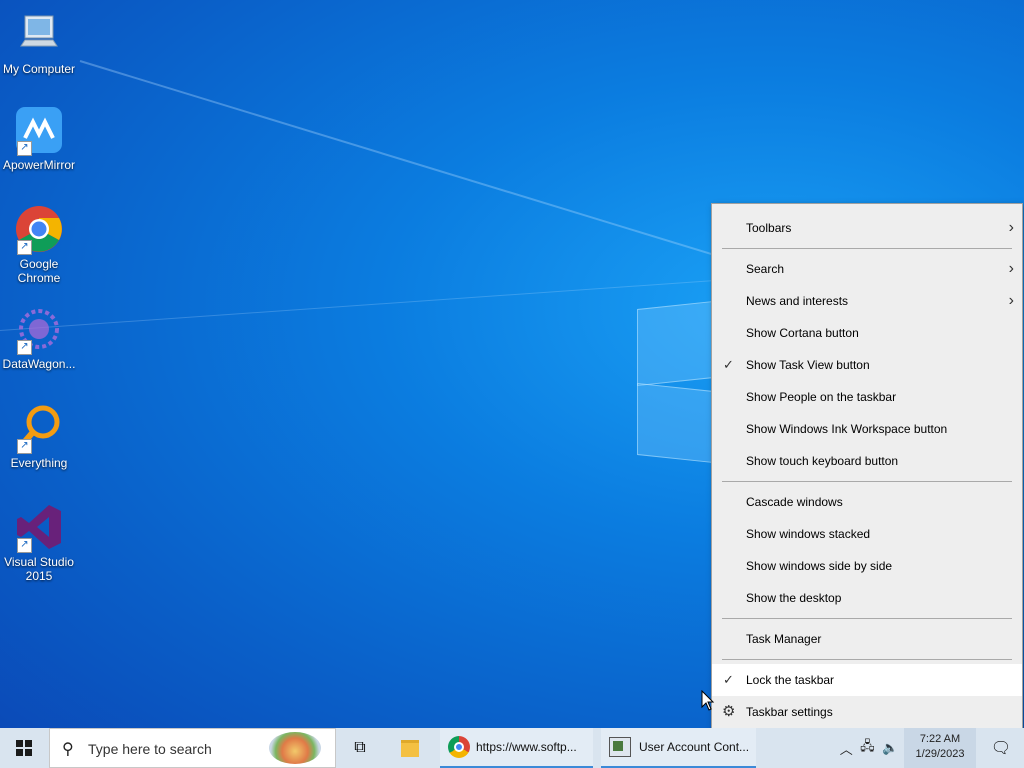 This screenshot has width=1024, height=768. Describe the element at coordinates (867, 502) in the screenshot. I see `menu-item-cascade-windows: Cascade windows` at that location.